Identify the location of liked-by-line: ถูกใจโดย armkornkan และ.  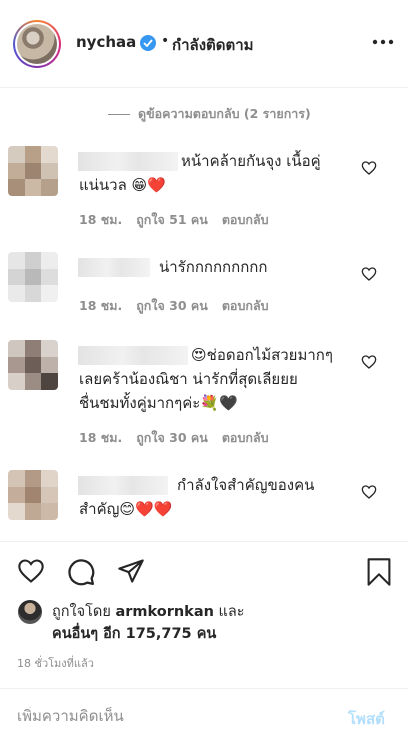
(148, 611).